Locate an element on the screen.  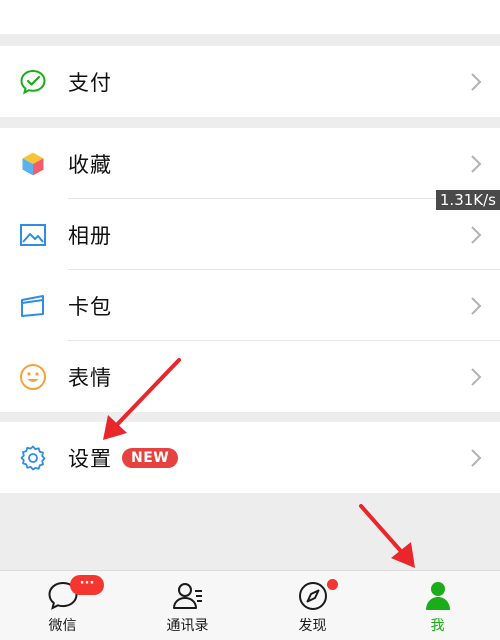
contacts-icon is located at coordinates (187, 596).